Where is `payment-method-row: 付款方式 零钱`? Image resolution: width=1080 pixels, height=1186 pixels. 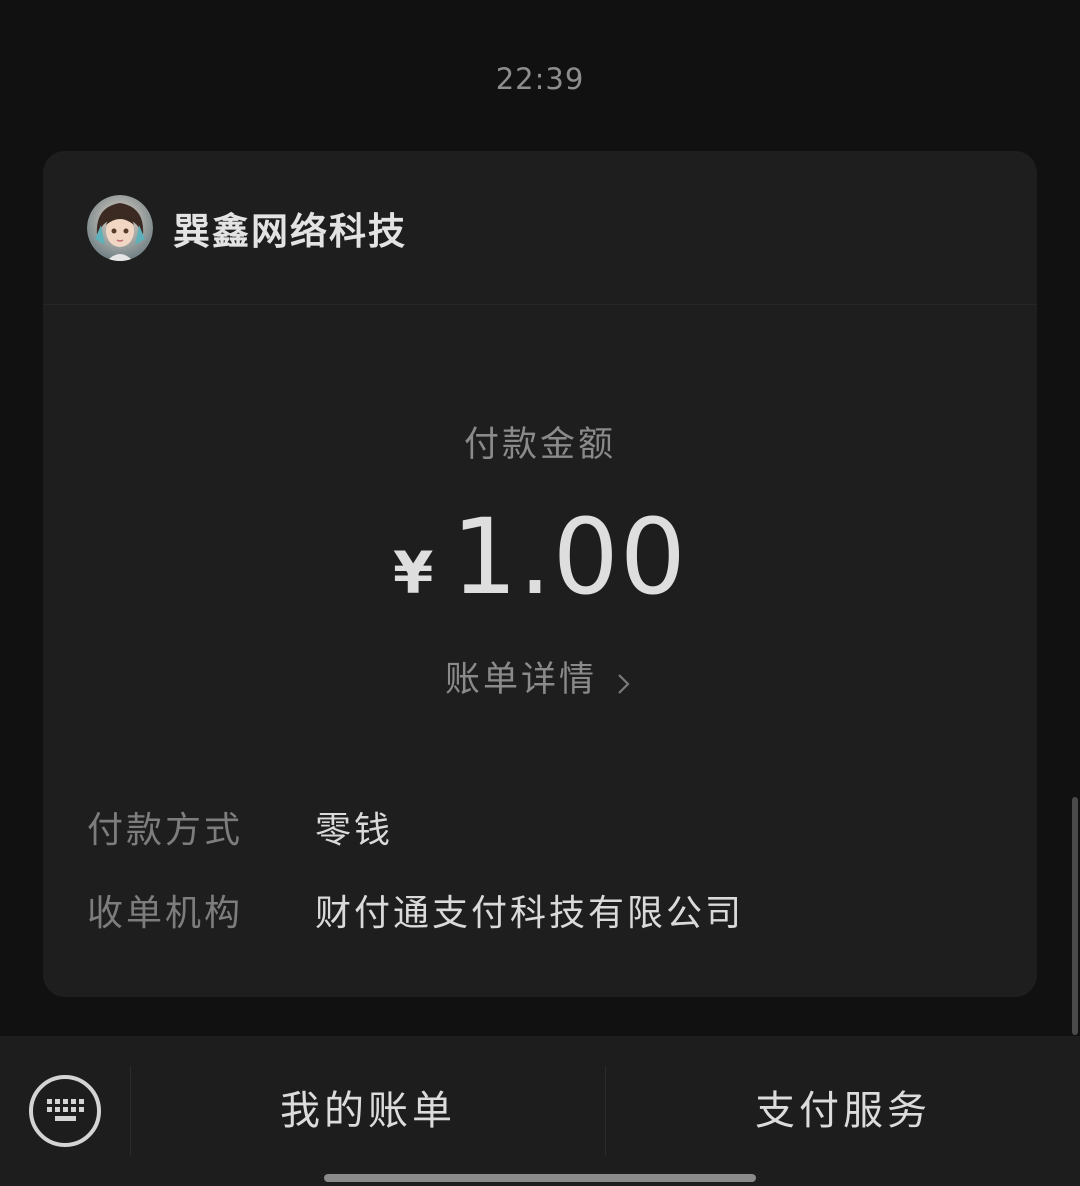 payment-method-row: 付款方式 零钱 is located at coordinates (240, 827).